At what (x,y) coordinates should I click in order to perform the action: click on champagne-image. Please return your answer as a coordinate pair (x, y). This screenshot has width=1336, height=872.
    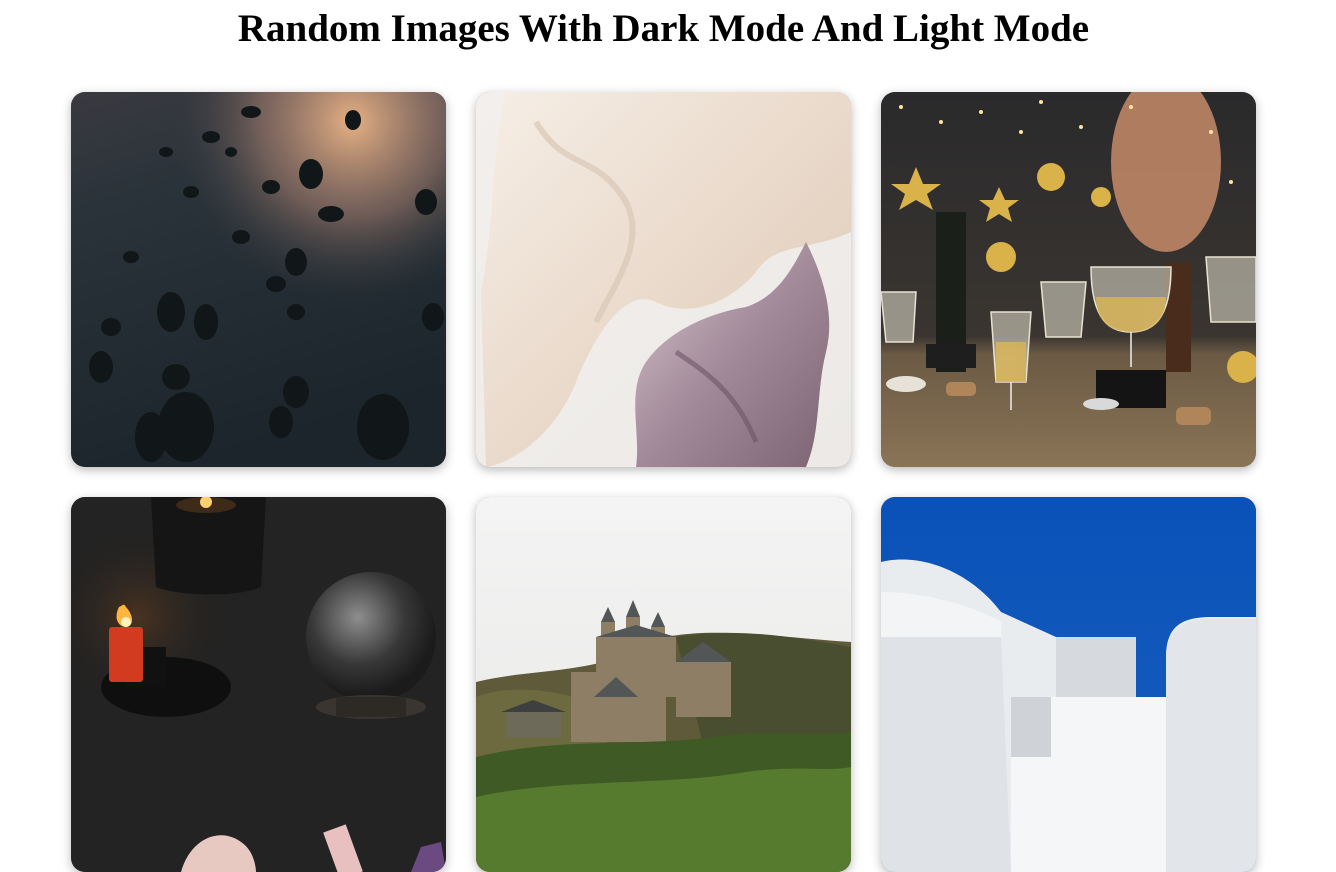
    Looking at the image, I should click on (1068, 279).